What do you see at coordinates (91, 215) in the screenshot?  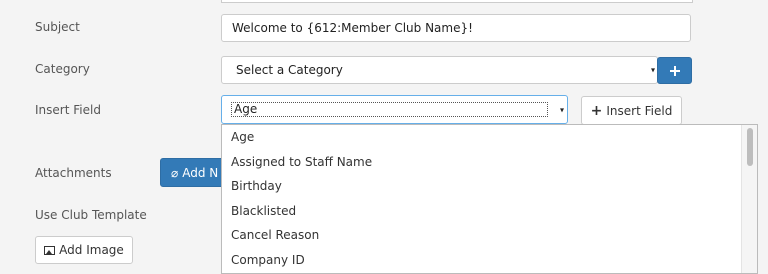 I see `use-club-template-label: Use Club Template` at bounding box center [91, 215].